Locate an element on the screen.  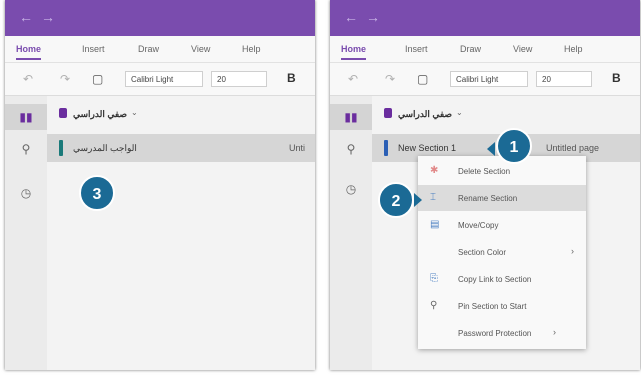
section-item: الواجب المدرسي Unti is located at coordinates (181, 148).